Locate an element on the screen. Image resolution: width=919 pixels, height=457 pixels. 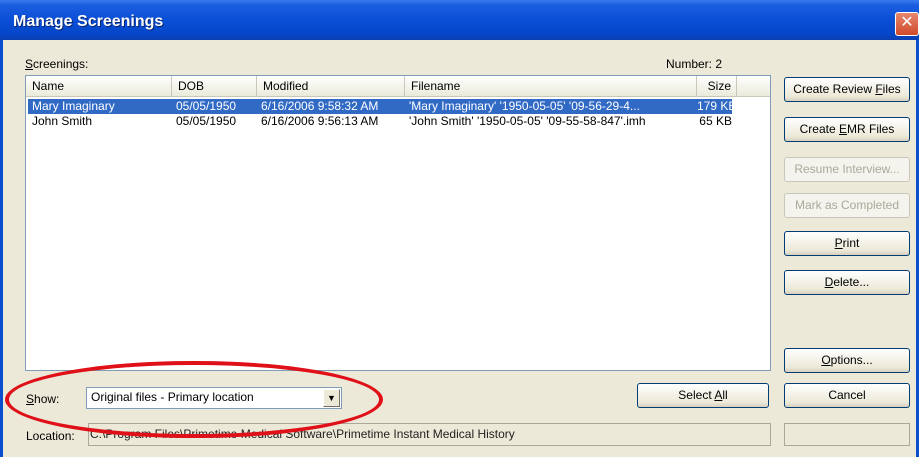
show-label-mnemonic: S is located at coordinates (30, 399).